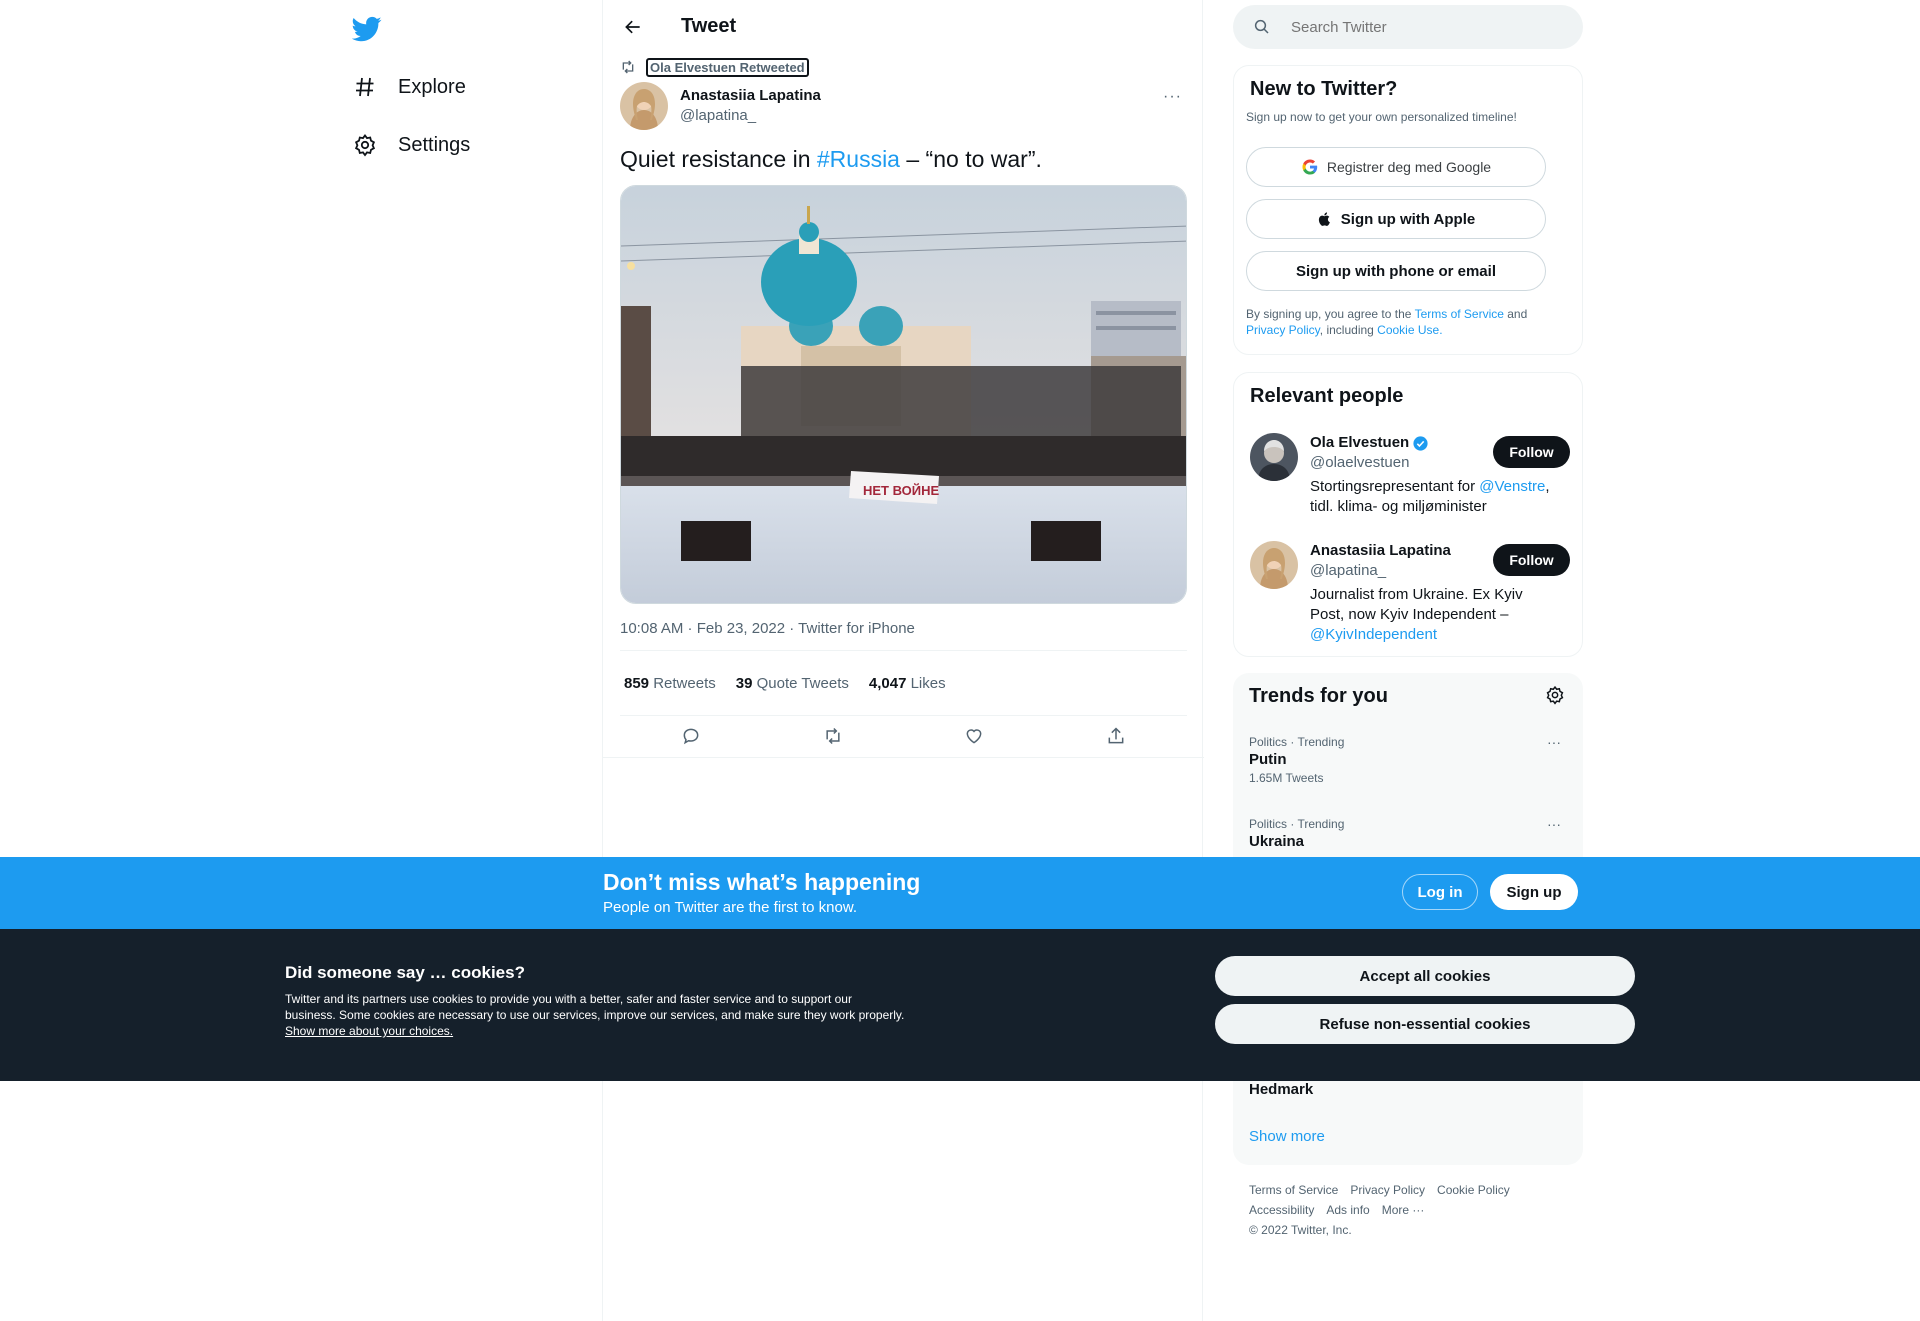  Describe the element at coordinates (1534, 892) in the screenshot. I see `signup-button: Sign up` at that location.